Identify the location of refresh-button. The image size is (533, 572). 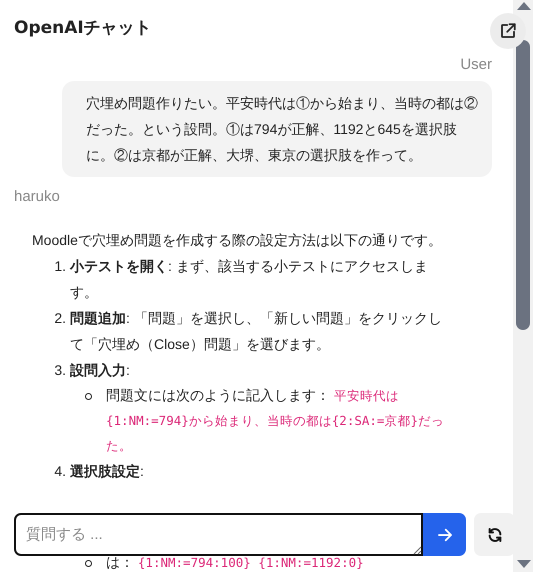
(494, 534).